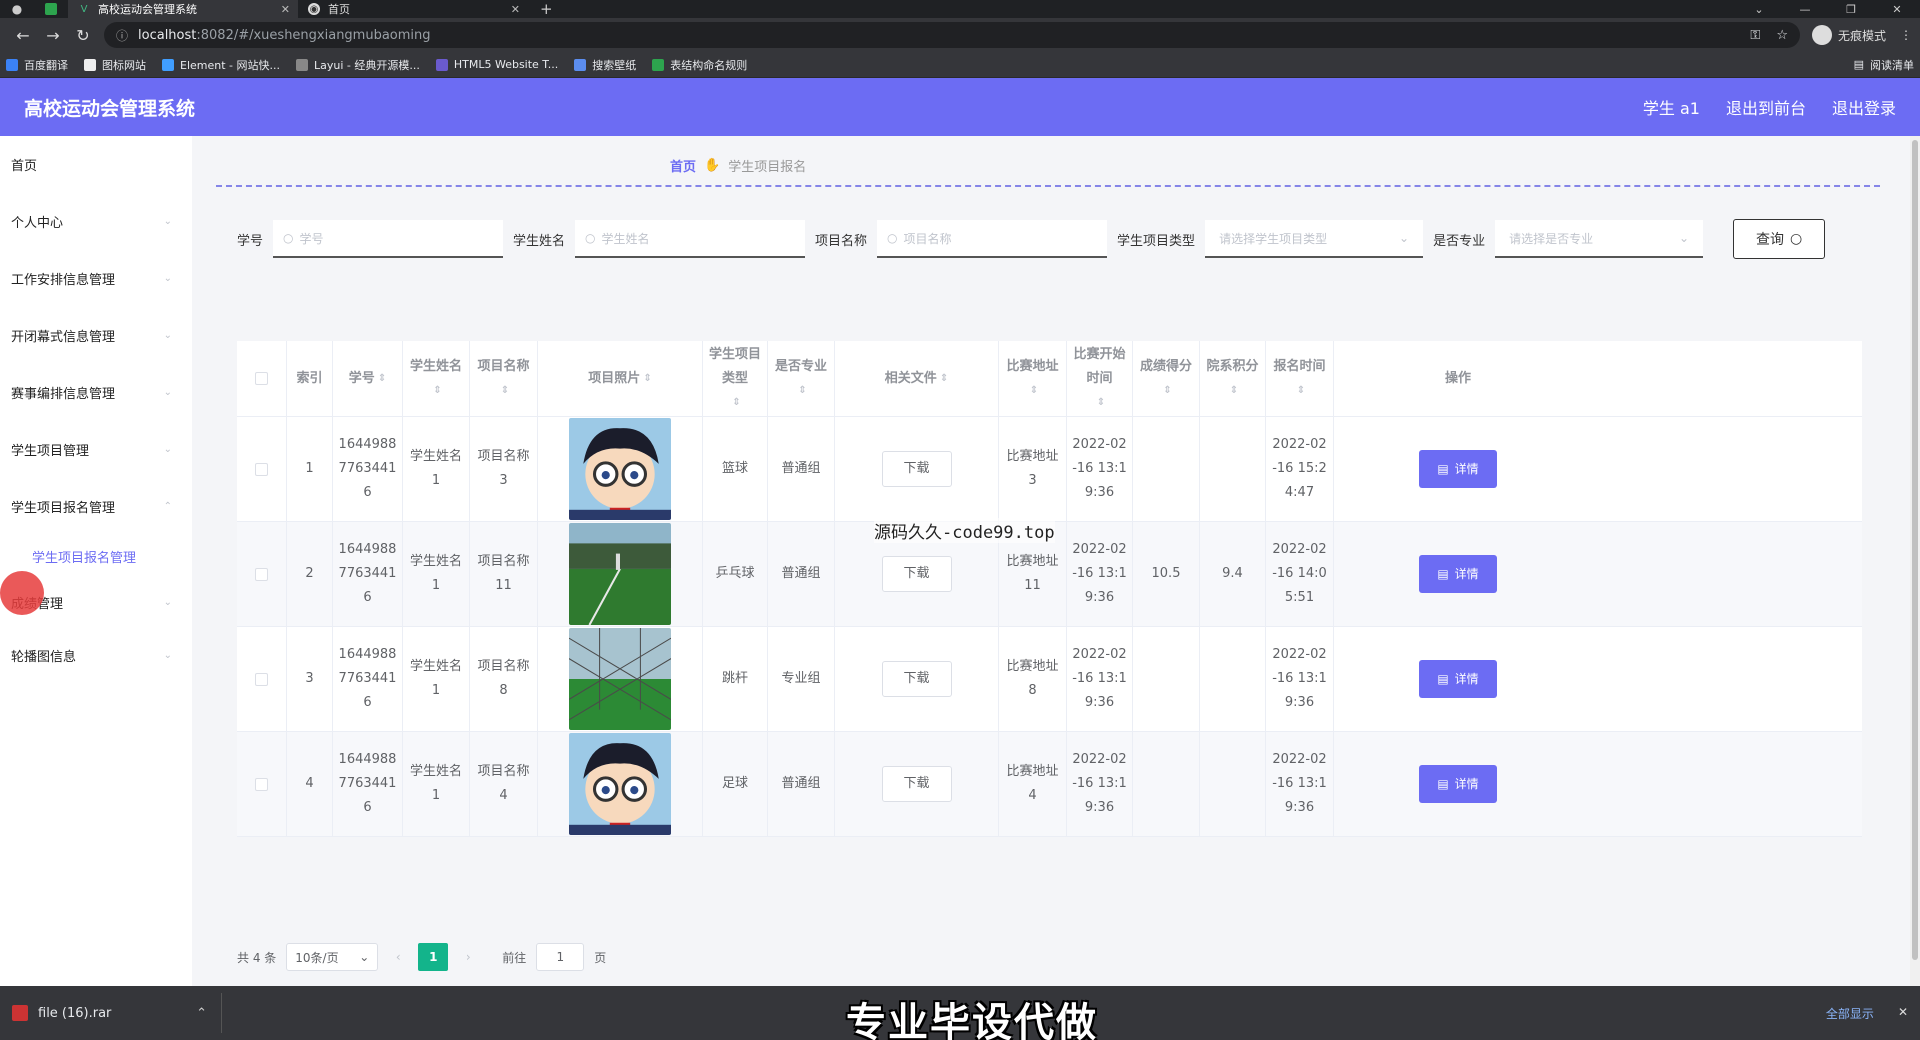 The width and height of the screenshot is (1920, 1040). I want to click on new-tab-button: +, so click(546, 9).